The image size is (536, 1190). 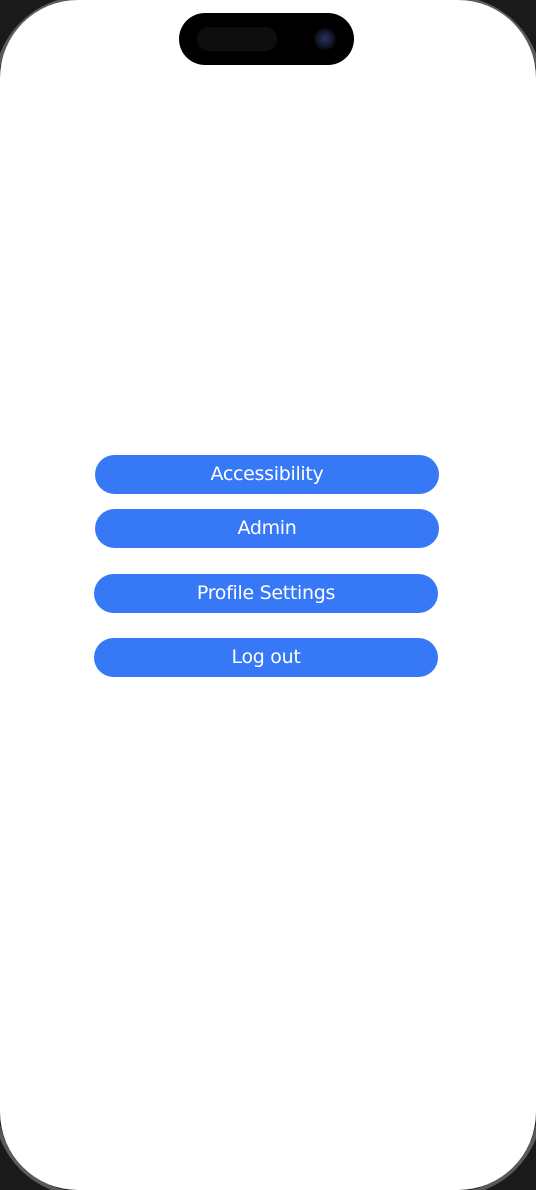 What do you see at coordinates (267, 474) in the screenshot?
I see `accessibility-button: Accessibility` at bounding box center [267, 474].